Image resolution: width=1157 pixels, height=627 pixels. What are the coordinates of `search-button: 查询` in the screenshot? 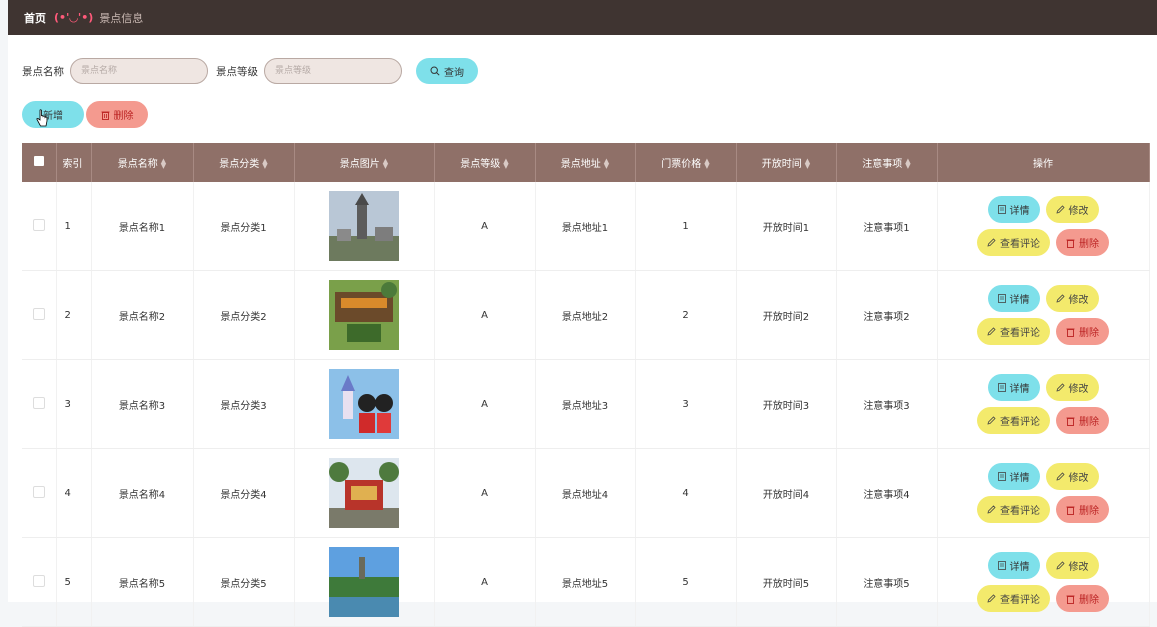 It's located at (447, 71).